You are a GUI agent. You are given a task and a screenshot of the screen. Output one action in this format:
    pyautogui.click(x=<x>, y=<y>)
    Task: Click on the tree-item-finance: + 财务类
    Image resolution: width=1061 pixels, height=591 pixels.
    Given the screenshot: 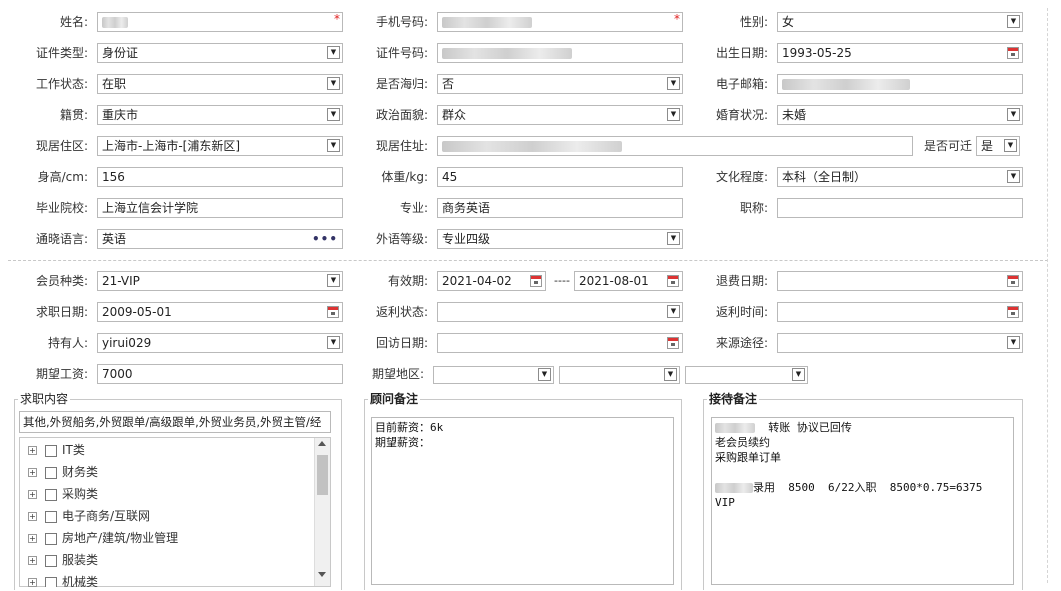 What is the action you would take?
    pyautogui.click(x=63, y=472)
    